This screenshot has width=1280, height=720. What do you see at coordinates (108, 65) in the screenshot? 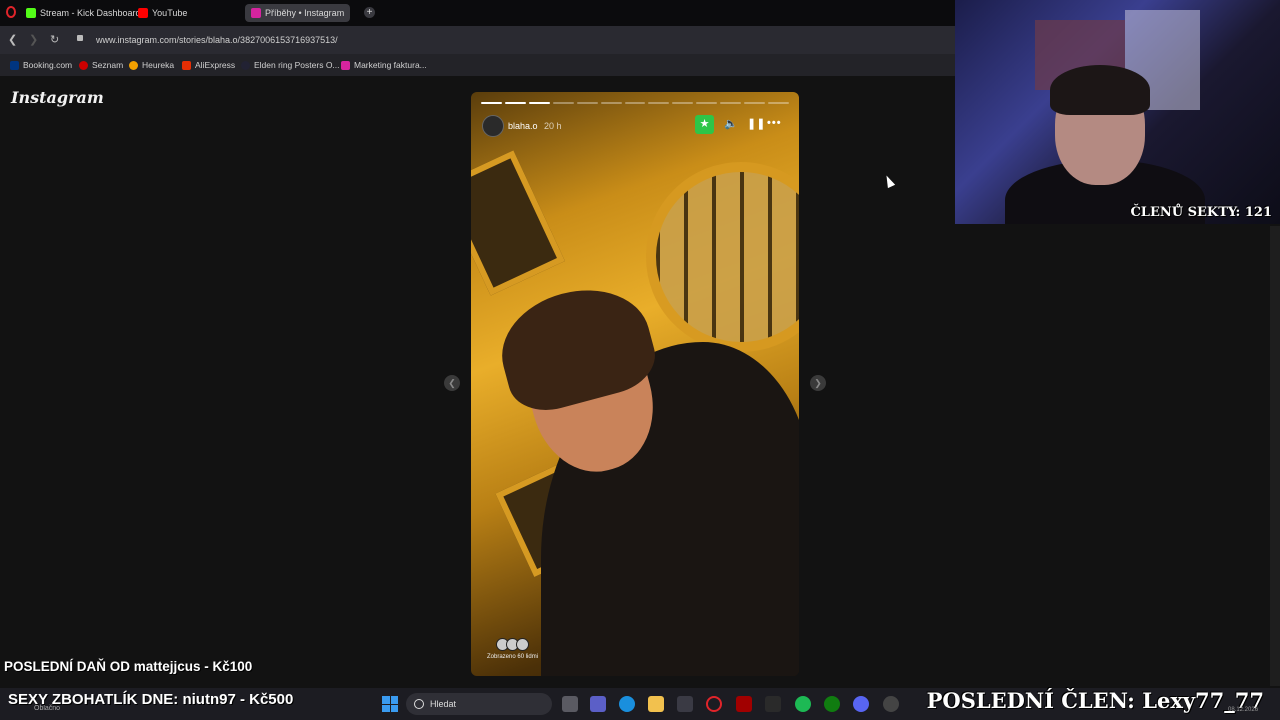
I see `bookmark-label: Seznam` at bounding box center [108, 65].